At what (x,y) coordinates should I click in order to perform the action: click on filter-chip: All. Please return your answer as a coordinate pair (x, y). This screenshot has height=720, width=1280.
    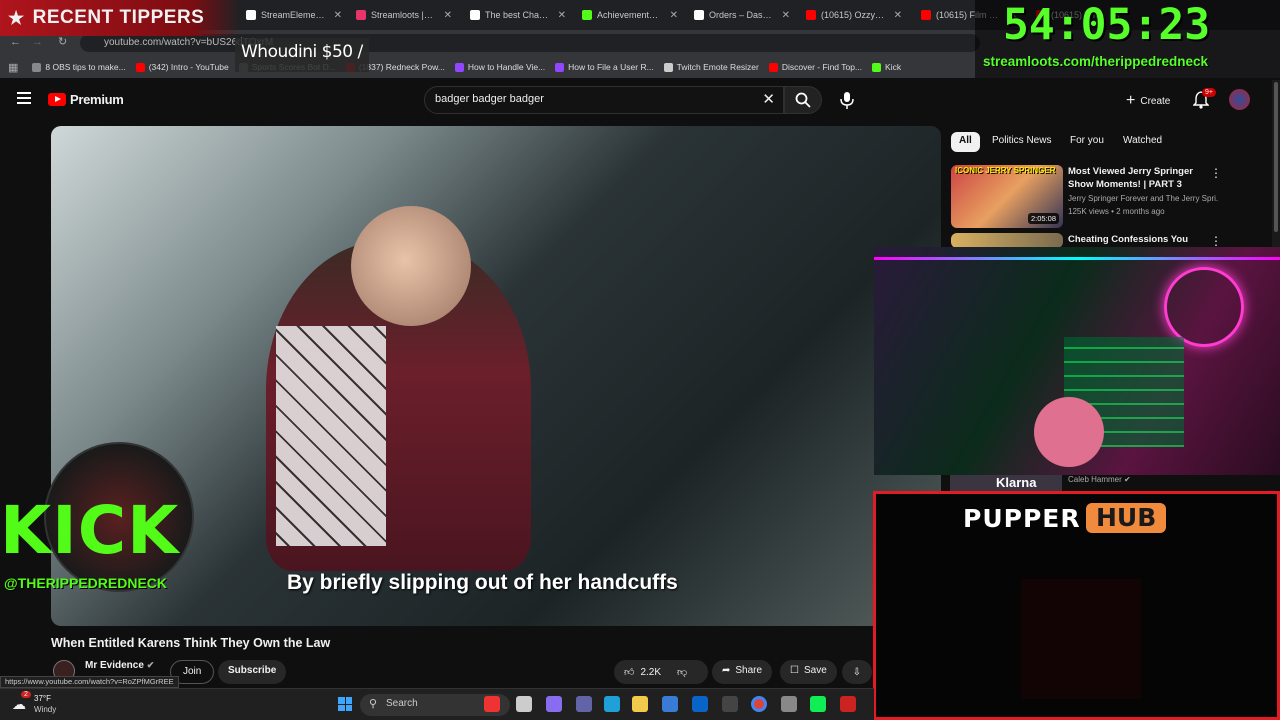
    Looking at the image, I should click on (965, 142).